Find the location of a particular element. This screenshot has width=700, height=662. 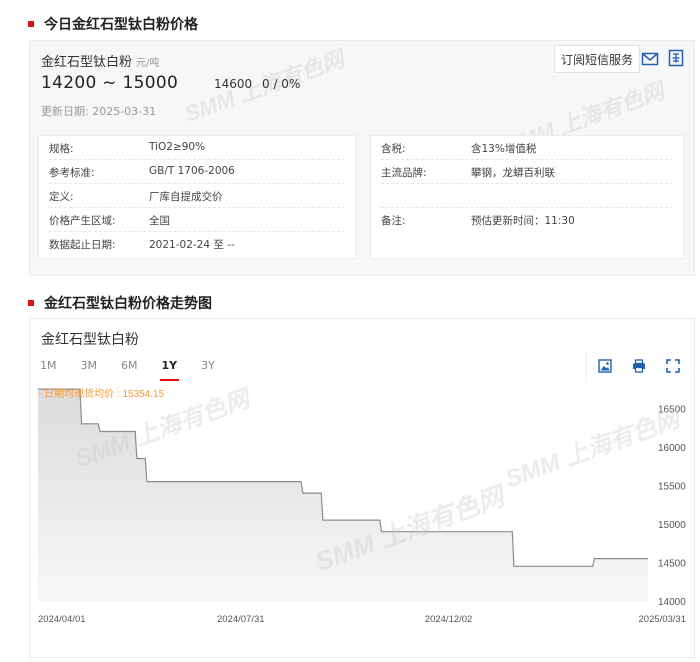

info-row: 主流品牌: 攀钢，龙蟒百利联 is located at coordinates (527, 172).